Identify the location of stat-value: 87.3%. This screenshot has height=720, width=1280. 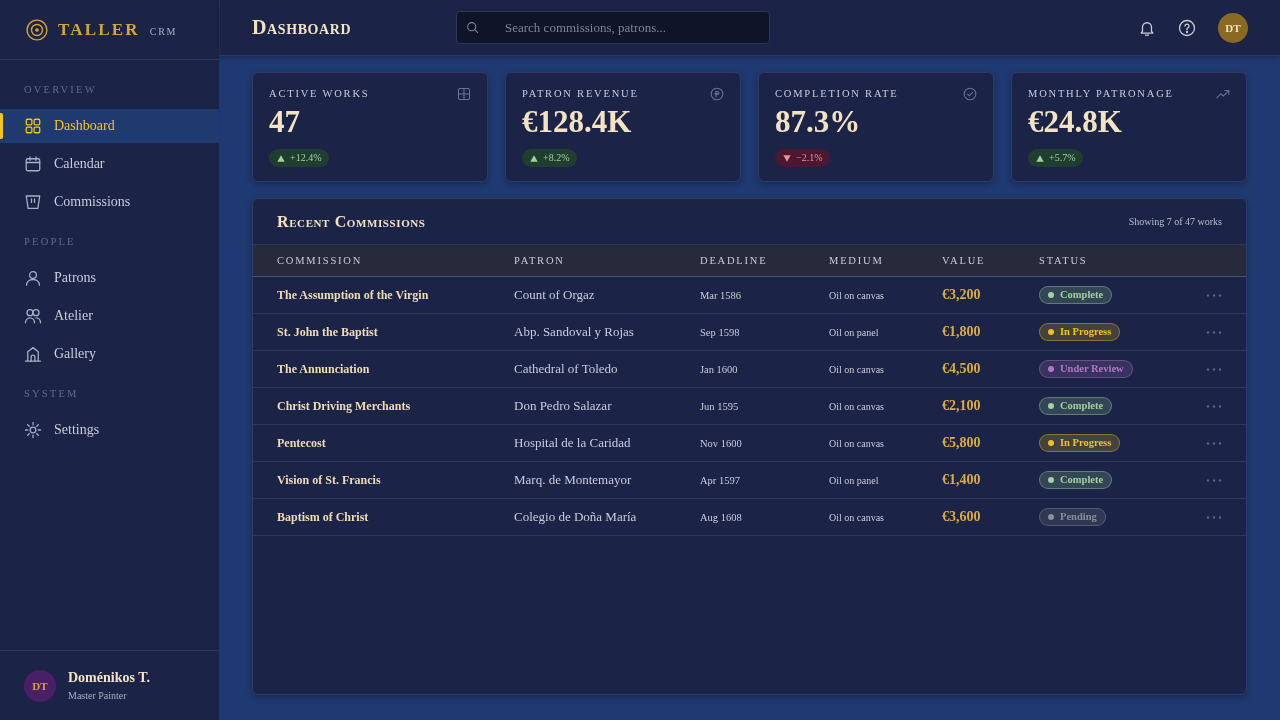
(818, 122).